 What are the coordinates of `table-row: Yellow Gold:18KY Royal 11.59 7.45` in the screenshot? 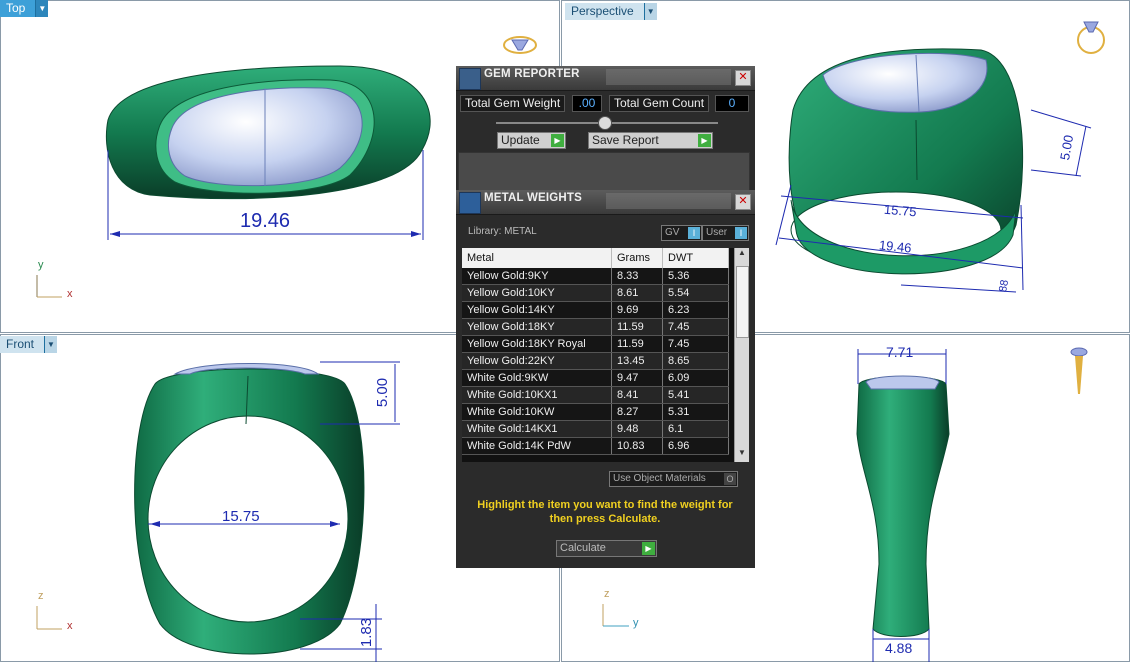 It's located at (595, 344).